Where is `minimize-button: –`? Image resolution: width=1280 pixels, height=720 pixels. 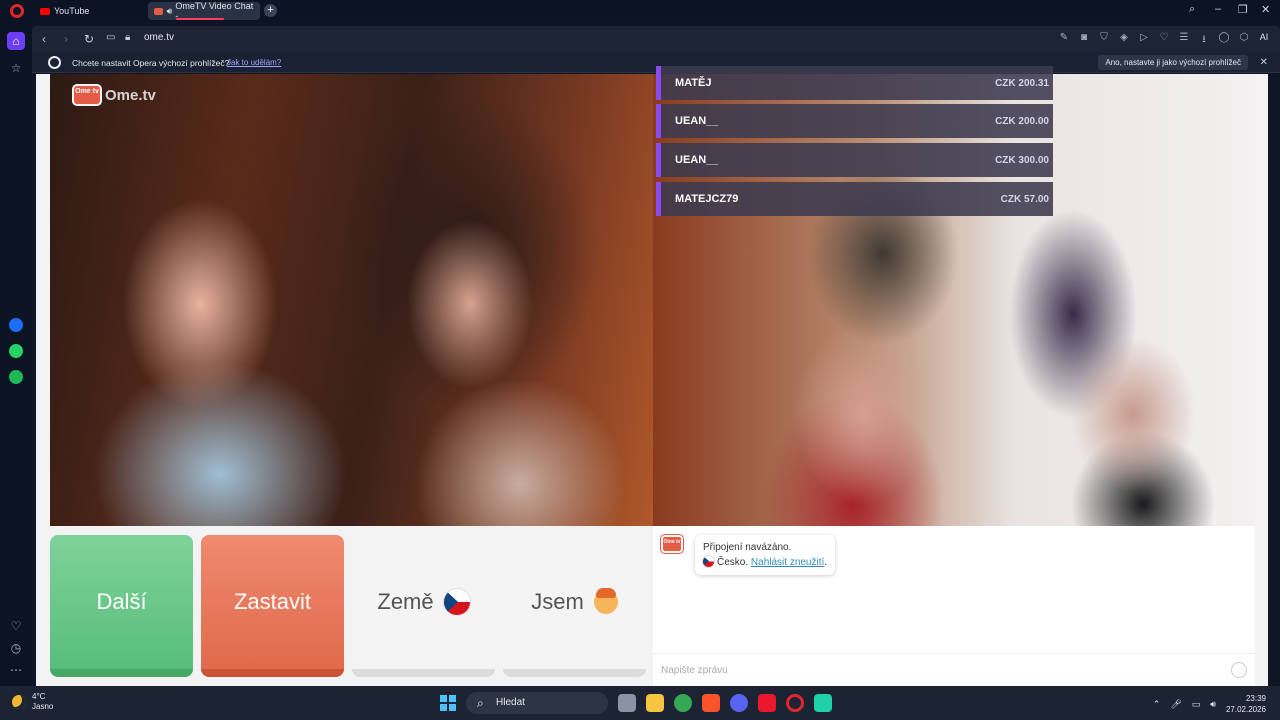 minimize-button: – is located at coordinates (1218, 9).